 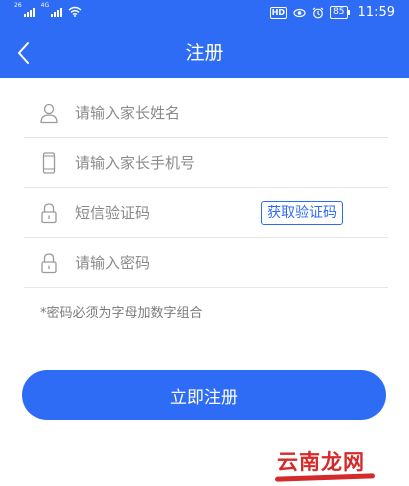 I want to click on password-hint: *密码必须为字母加数字组合, so click(x=121, y=313).